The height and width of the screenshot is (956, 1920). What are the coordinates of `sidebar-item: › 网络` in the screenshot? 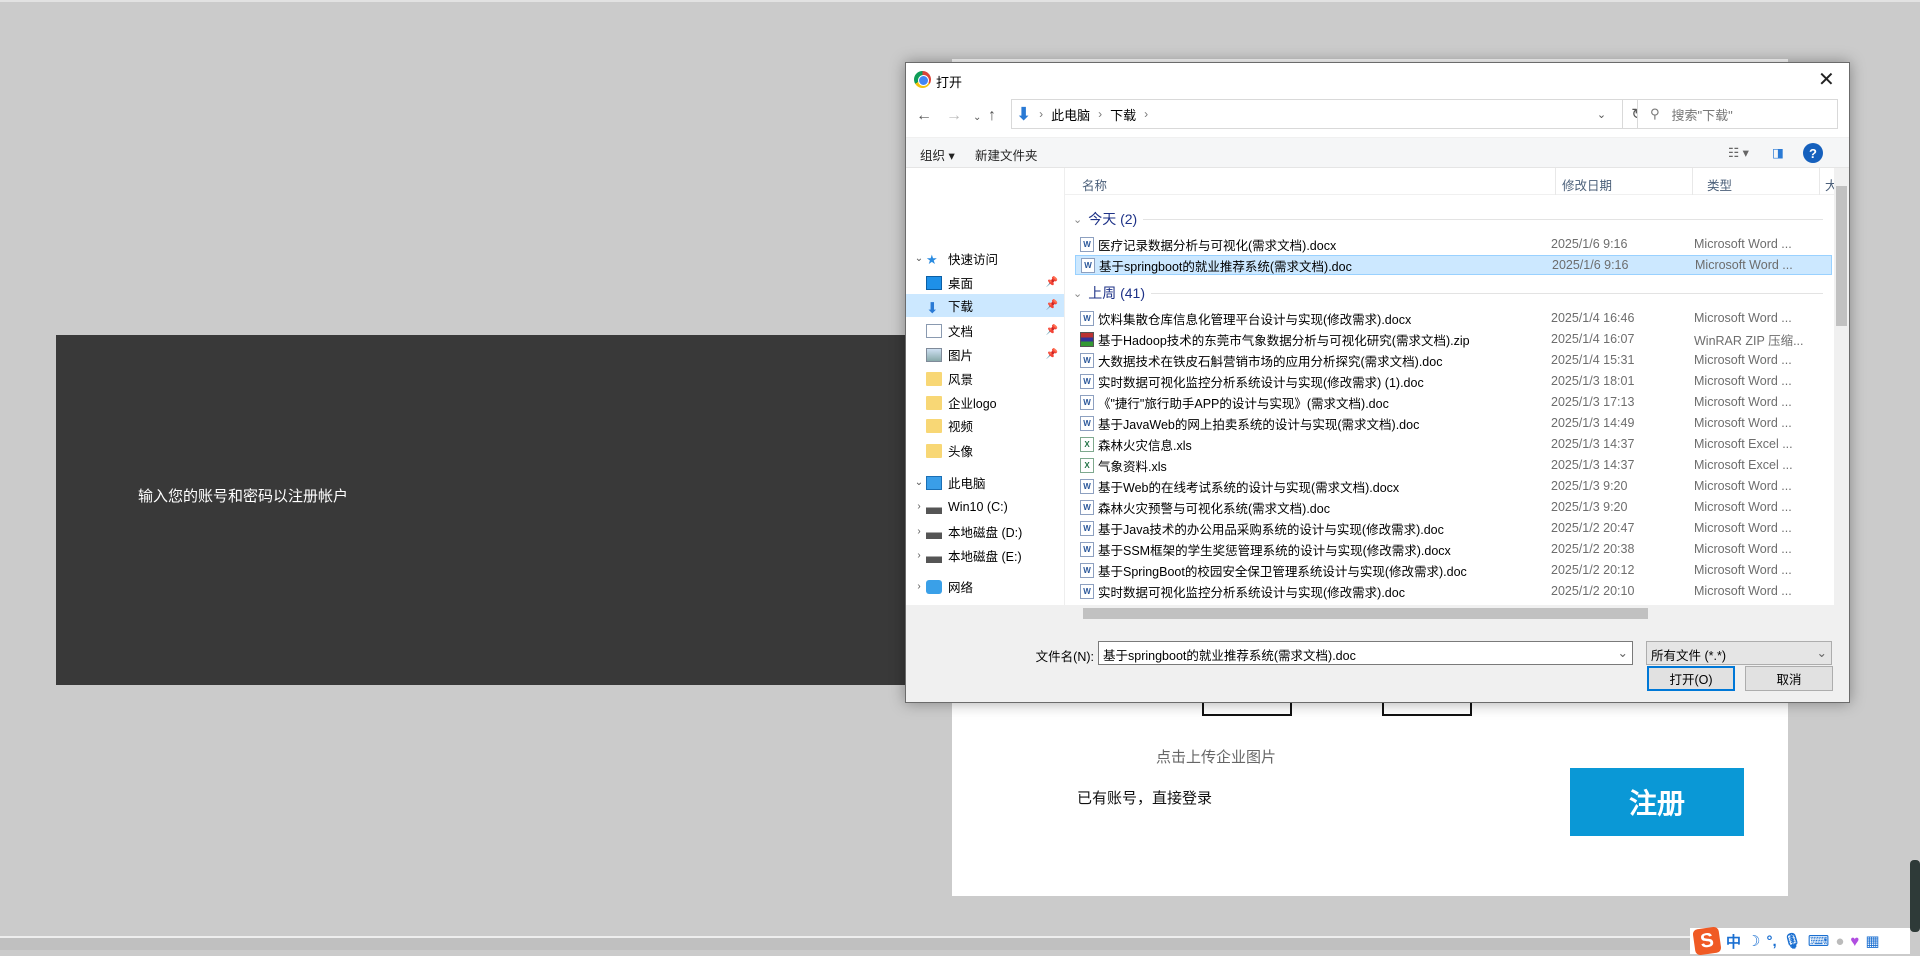 It's located at (985, 586).